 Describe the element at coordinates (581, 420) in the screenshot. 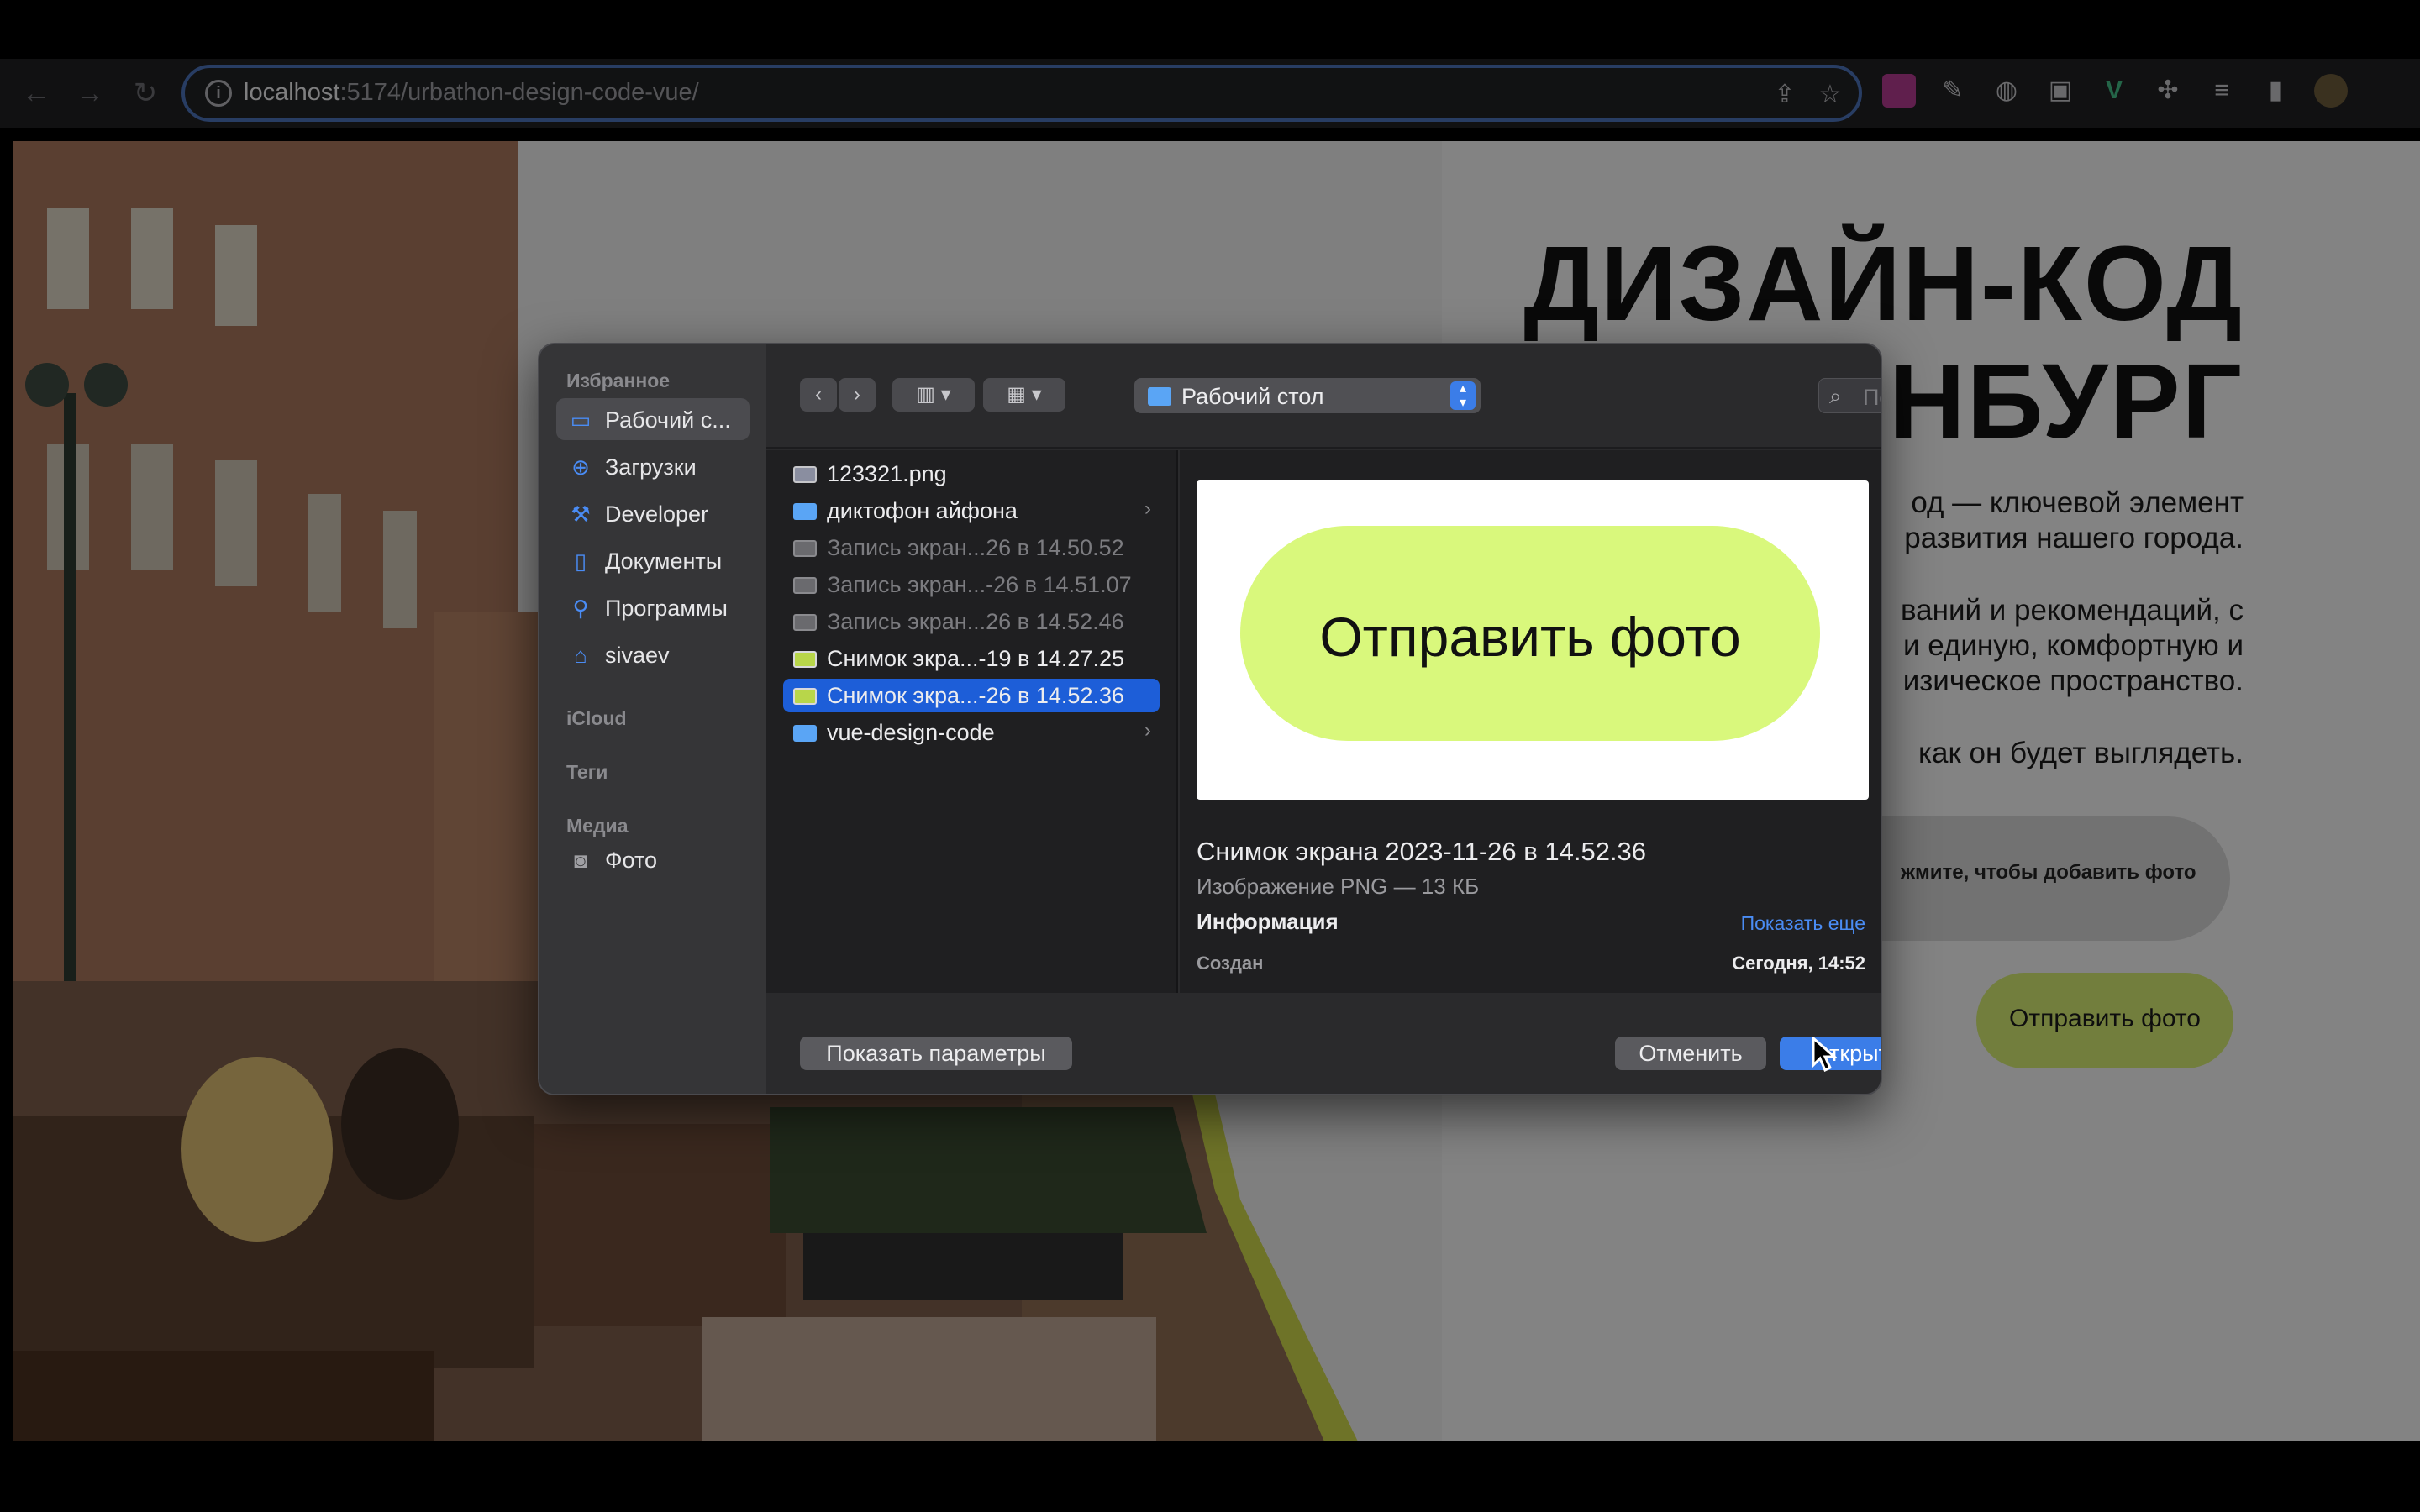

I see `desktop-icon: ▭` at that location.